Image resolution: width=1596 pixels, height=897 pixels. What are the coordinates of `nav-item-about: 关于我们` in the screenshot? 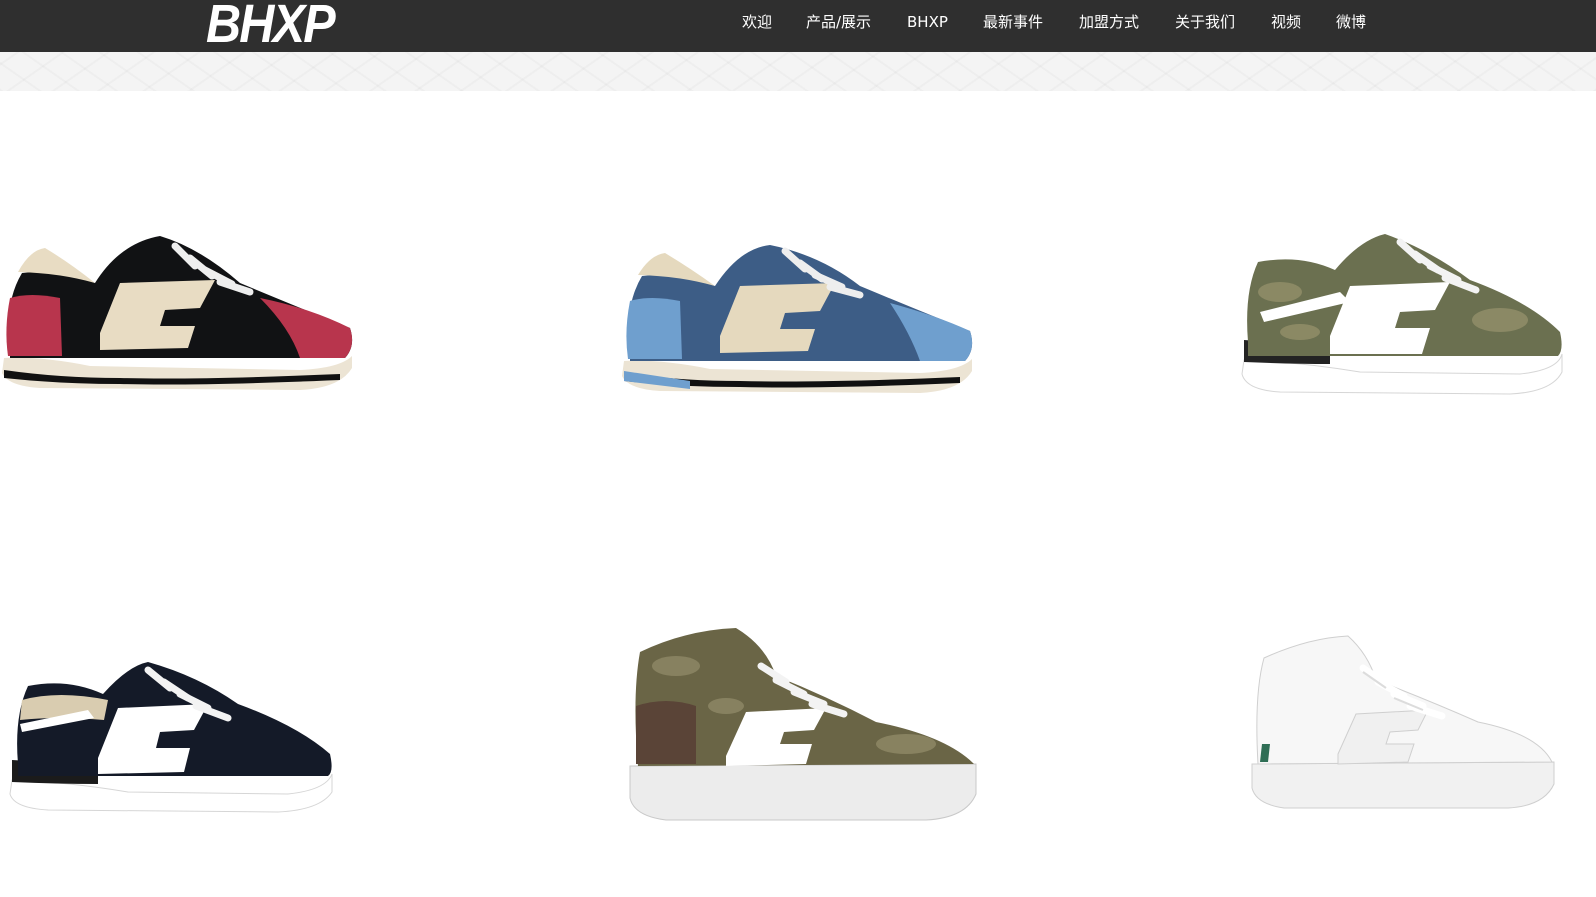 It's located at (1205, 22).